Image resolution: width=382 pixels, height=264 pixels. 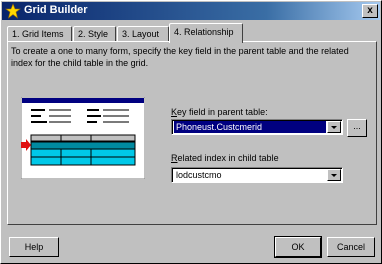 What do you see at coordinates (298, 247) in the screenshot?
I see `ok-button: OK` at bounding box center [298, 247].